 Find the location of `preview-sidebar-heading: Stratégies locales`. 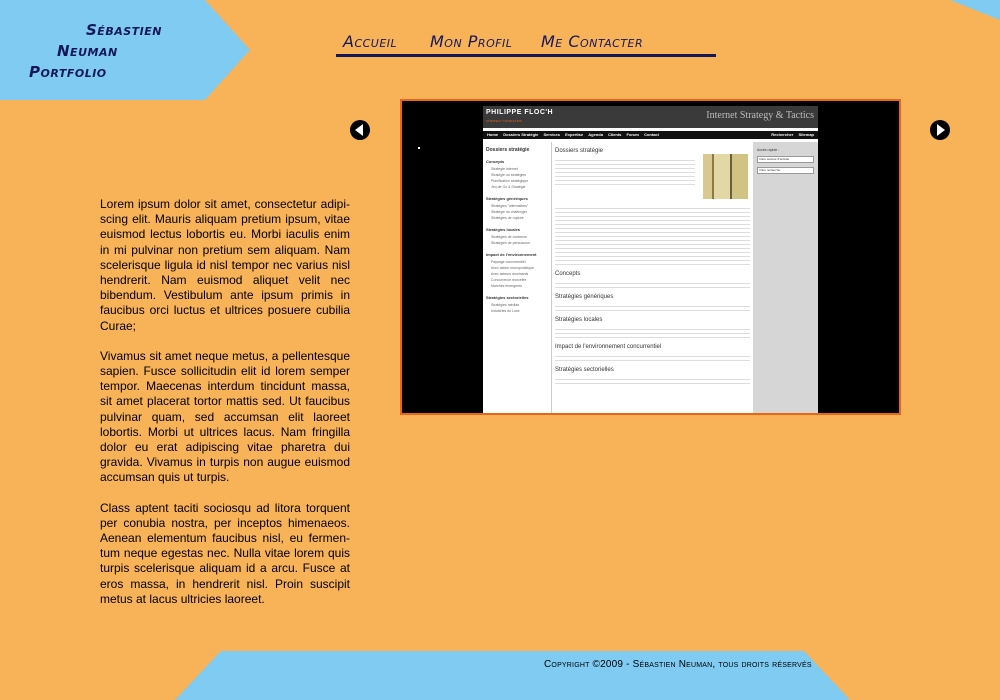

preview-sidebar-heading: Stratégies locales is located at coordinates (503, 229).